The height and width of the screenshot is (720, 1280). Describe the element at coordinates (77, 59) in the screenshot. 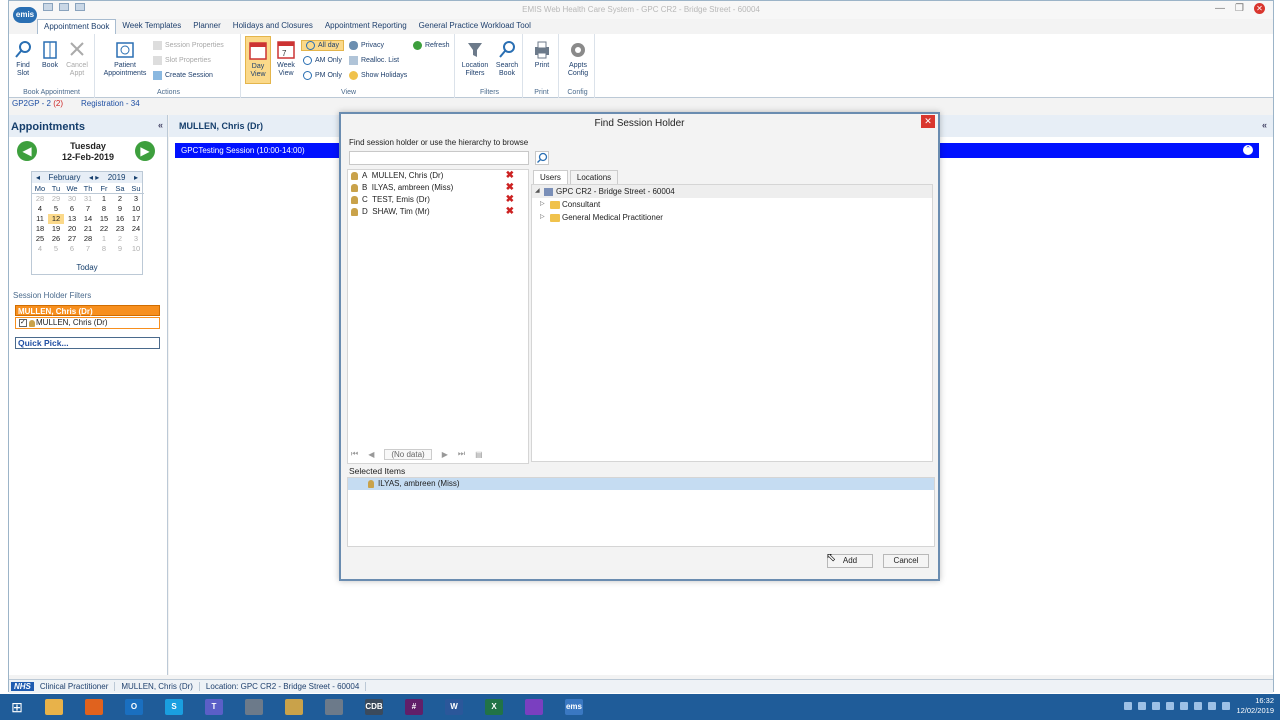

I see `cancel-appt-button: Cancel Appt` at that location.